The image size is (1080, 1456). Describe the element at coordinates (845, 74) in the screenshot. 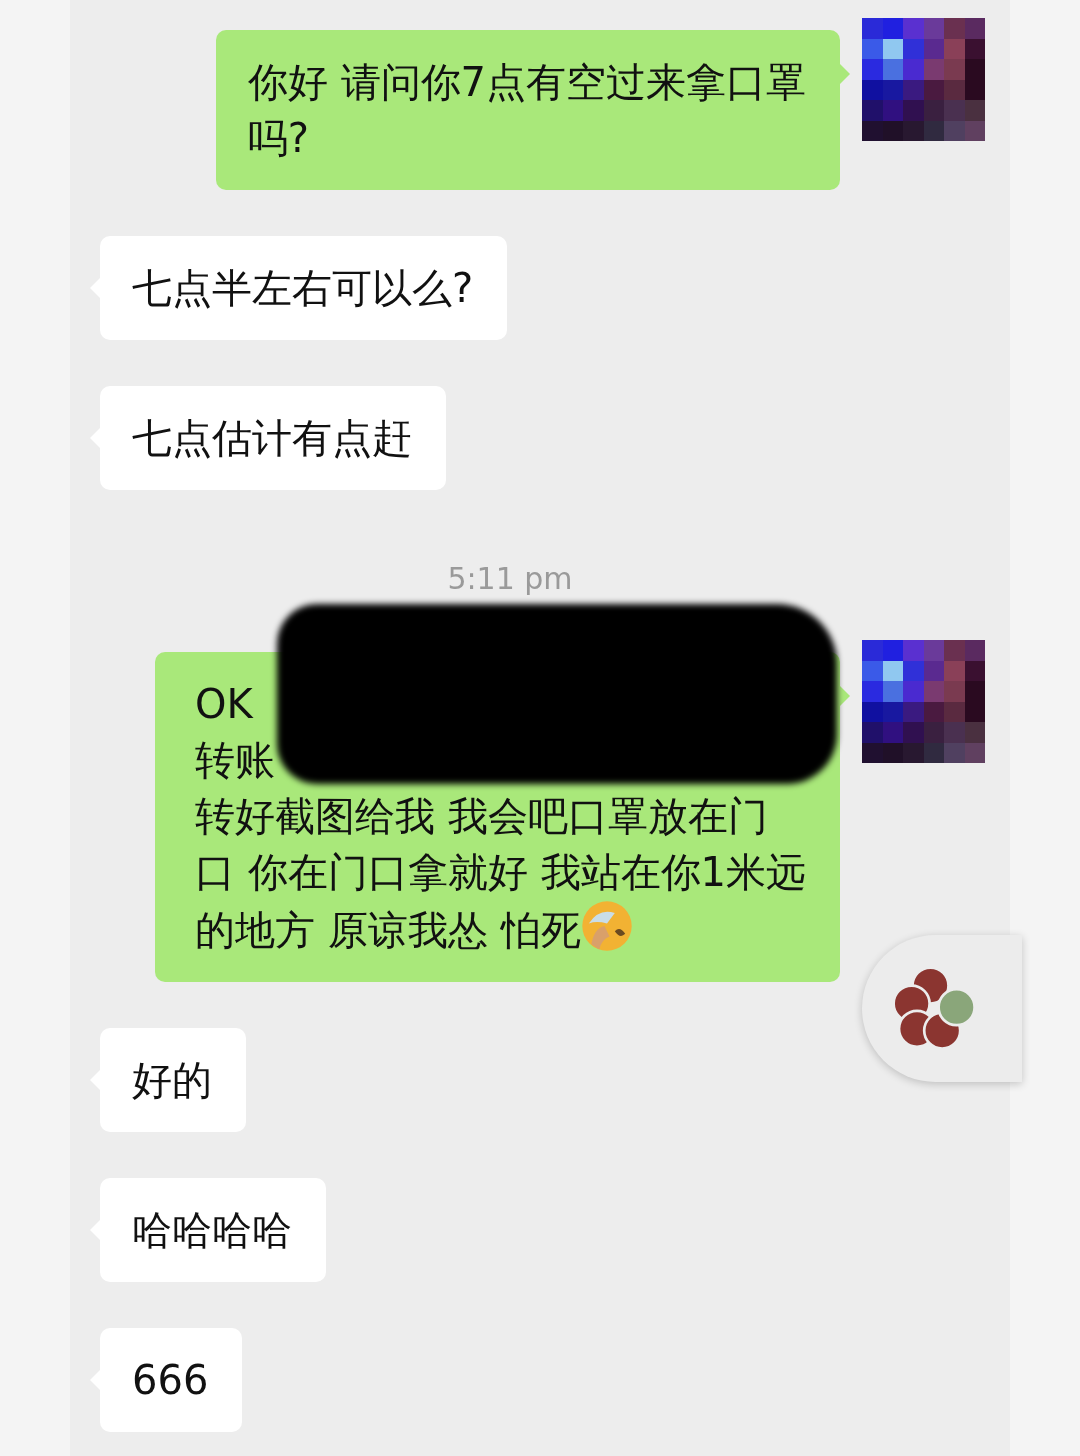

I see `bubble-tail` at that location.